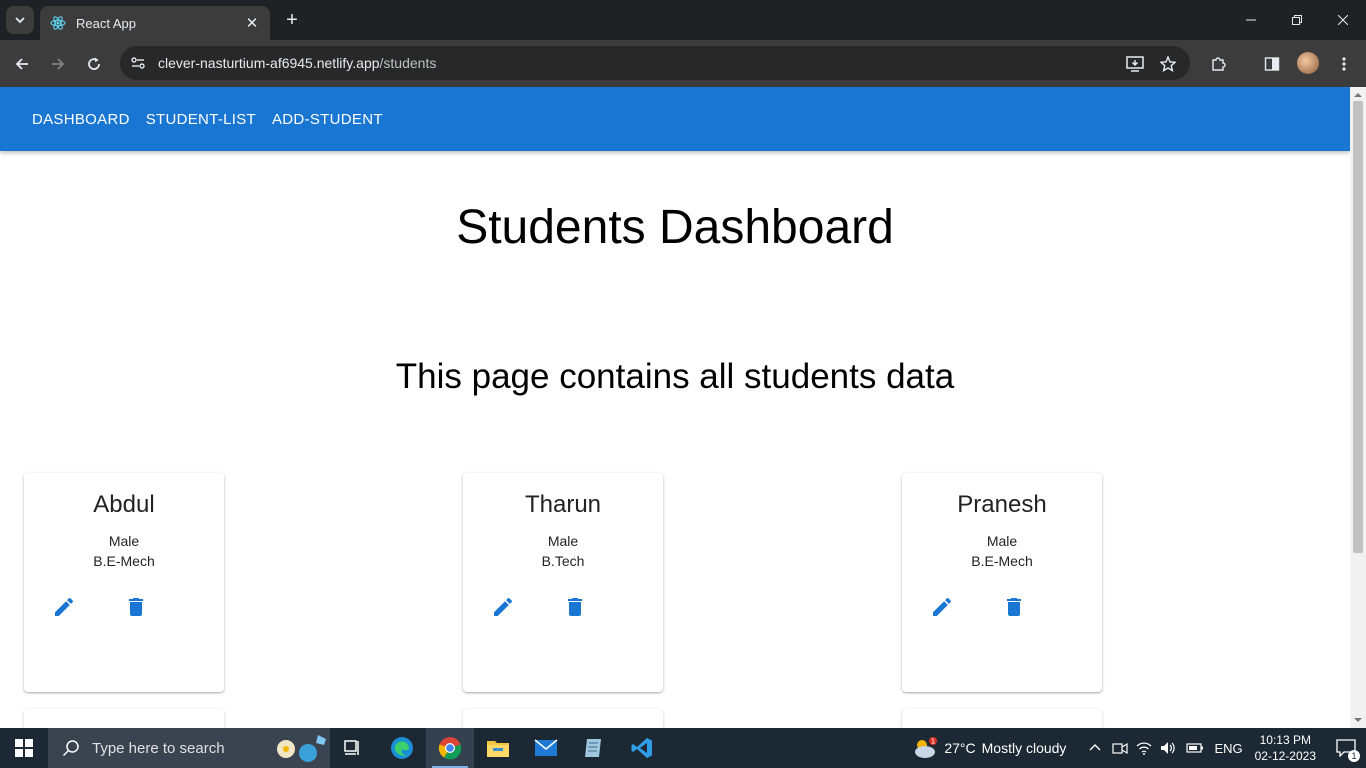 The height and width of the screenshot is (768, 1366). Describe the element at coordinates (1354, 756) in the screenshot. I see `notification-count: 1` at that location.